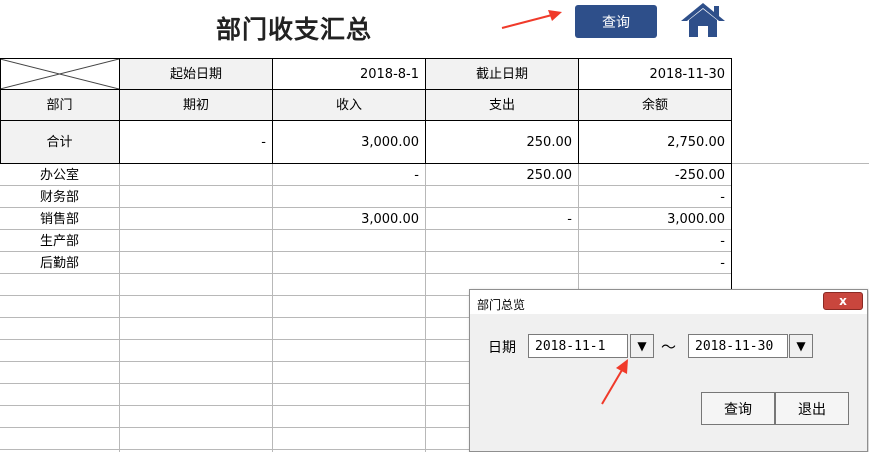 The width and height of the screenshot is (869, 452). Describe the element at coordinates (569, 219) in the screenshot. I see `row-expense: -` at that location.